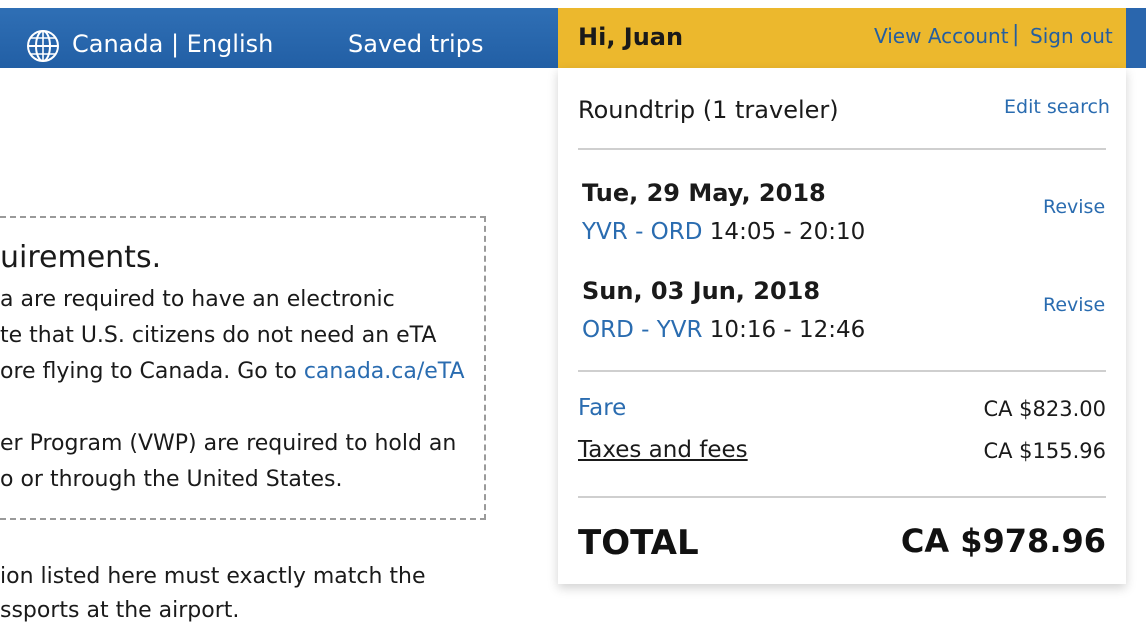 The height and width of the screenshot is (623, 1146). Describe the element at coordinates (602, 408) in the screenshot. I see `fare-link: Fare` at that location.